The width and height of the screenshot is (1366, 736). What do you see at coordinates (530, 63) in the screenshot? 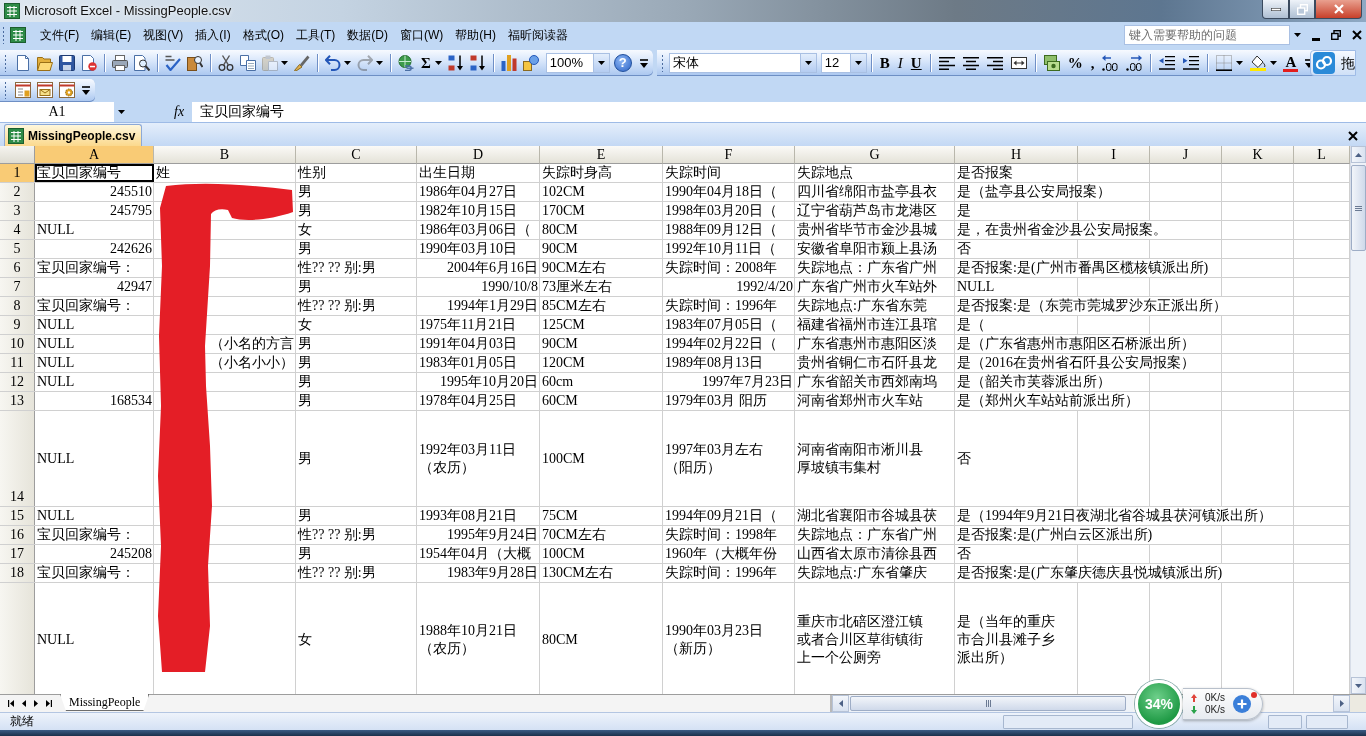
I see `shapes-icon` at bounding box center [530, 63].